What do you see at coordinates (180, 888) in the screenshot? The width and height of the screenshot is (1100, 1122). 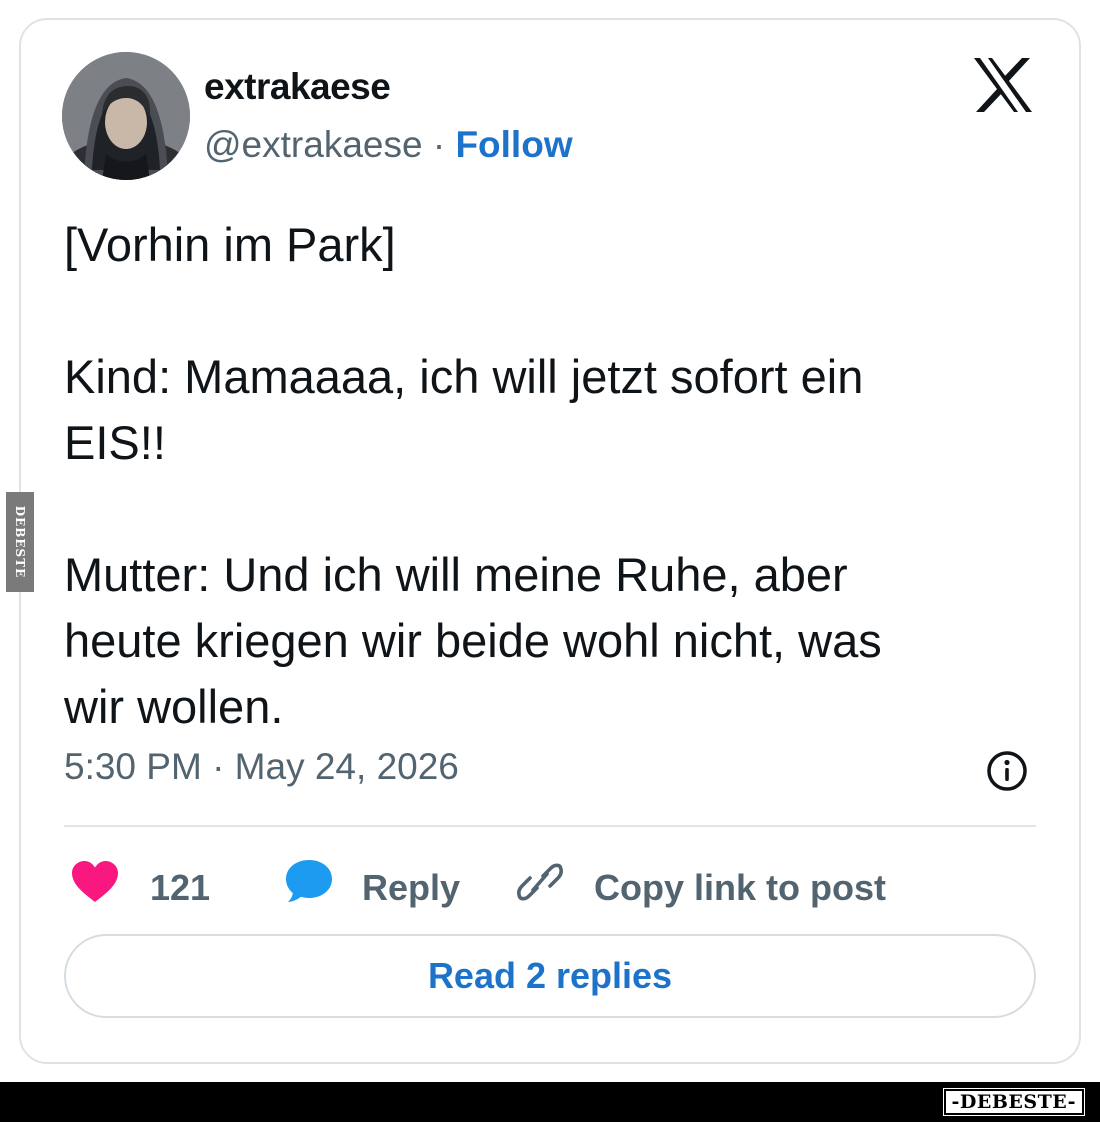 I see `like-count: 121` at bounding box center [180, 888].